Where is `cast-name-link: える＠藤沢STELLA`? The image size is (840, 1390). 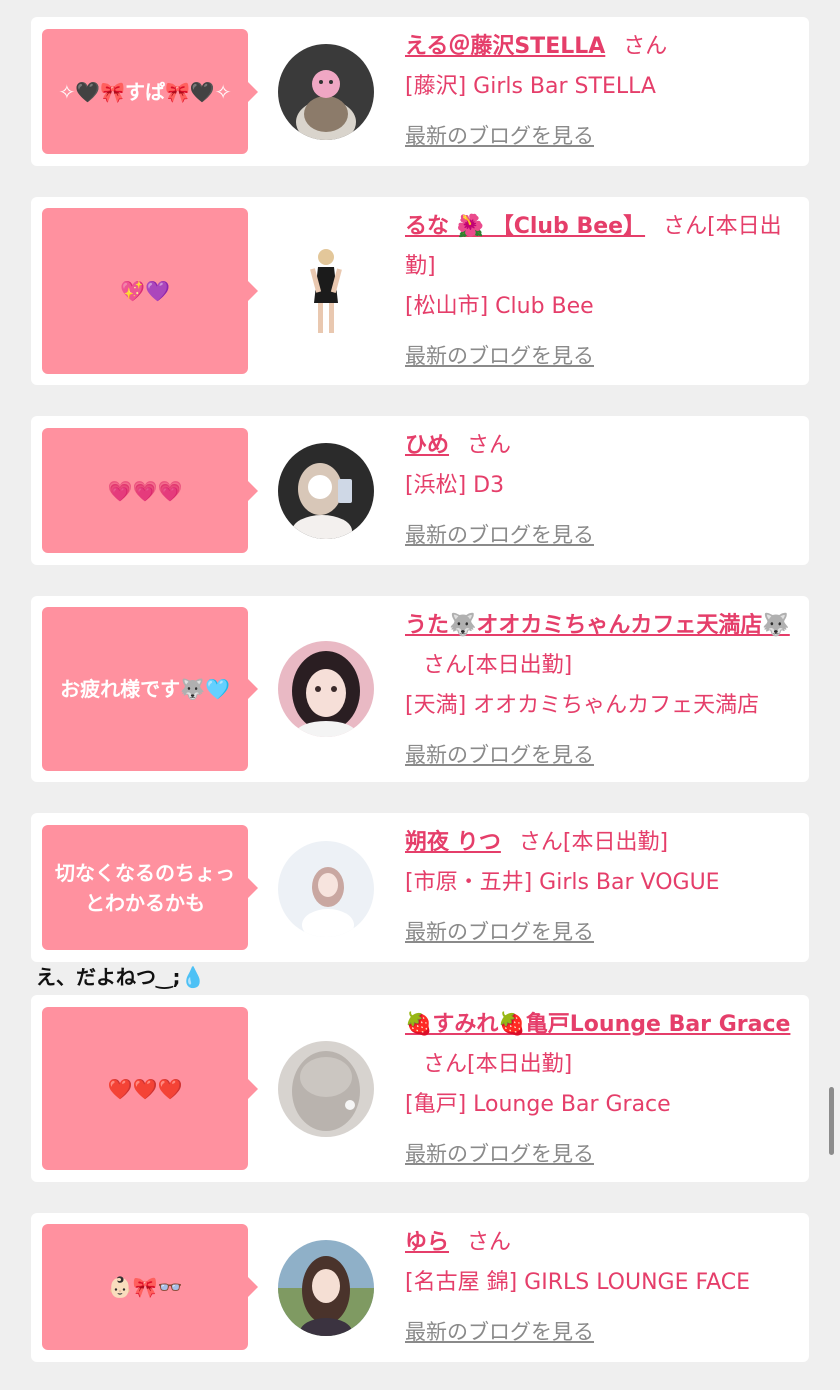 cast-name-link: える＠藤沢STELLA is located at coordinates (505, 46).